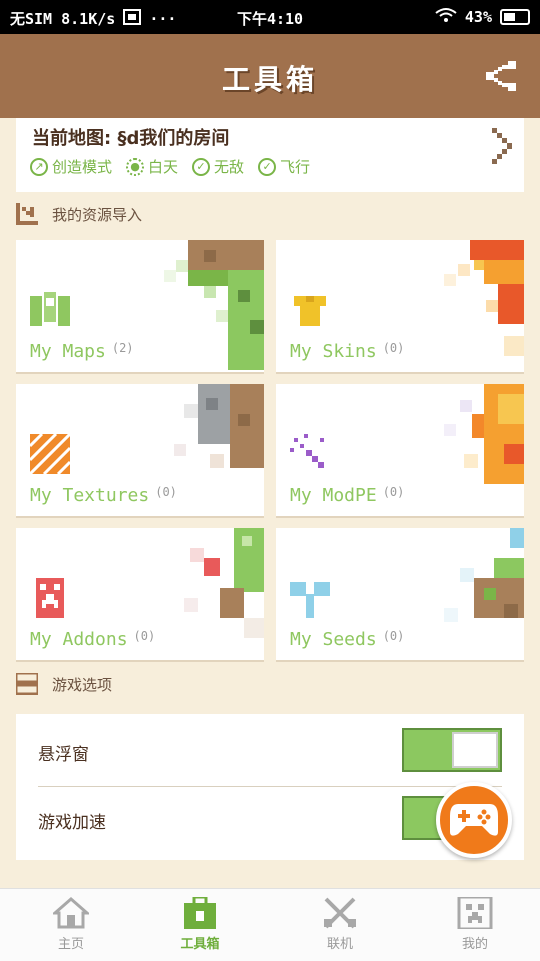  I want to click on options-section-header: 游戏选项, so click(64, 684).